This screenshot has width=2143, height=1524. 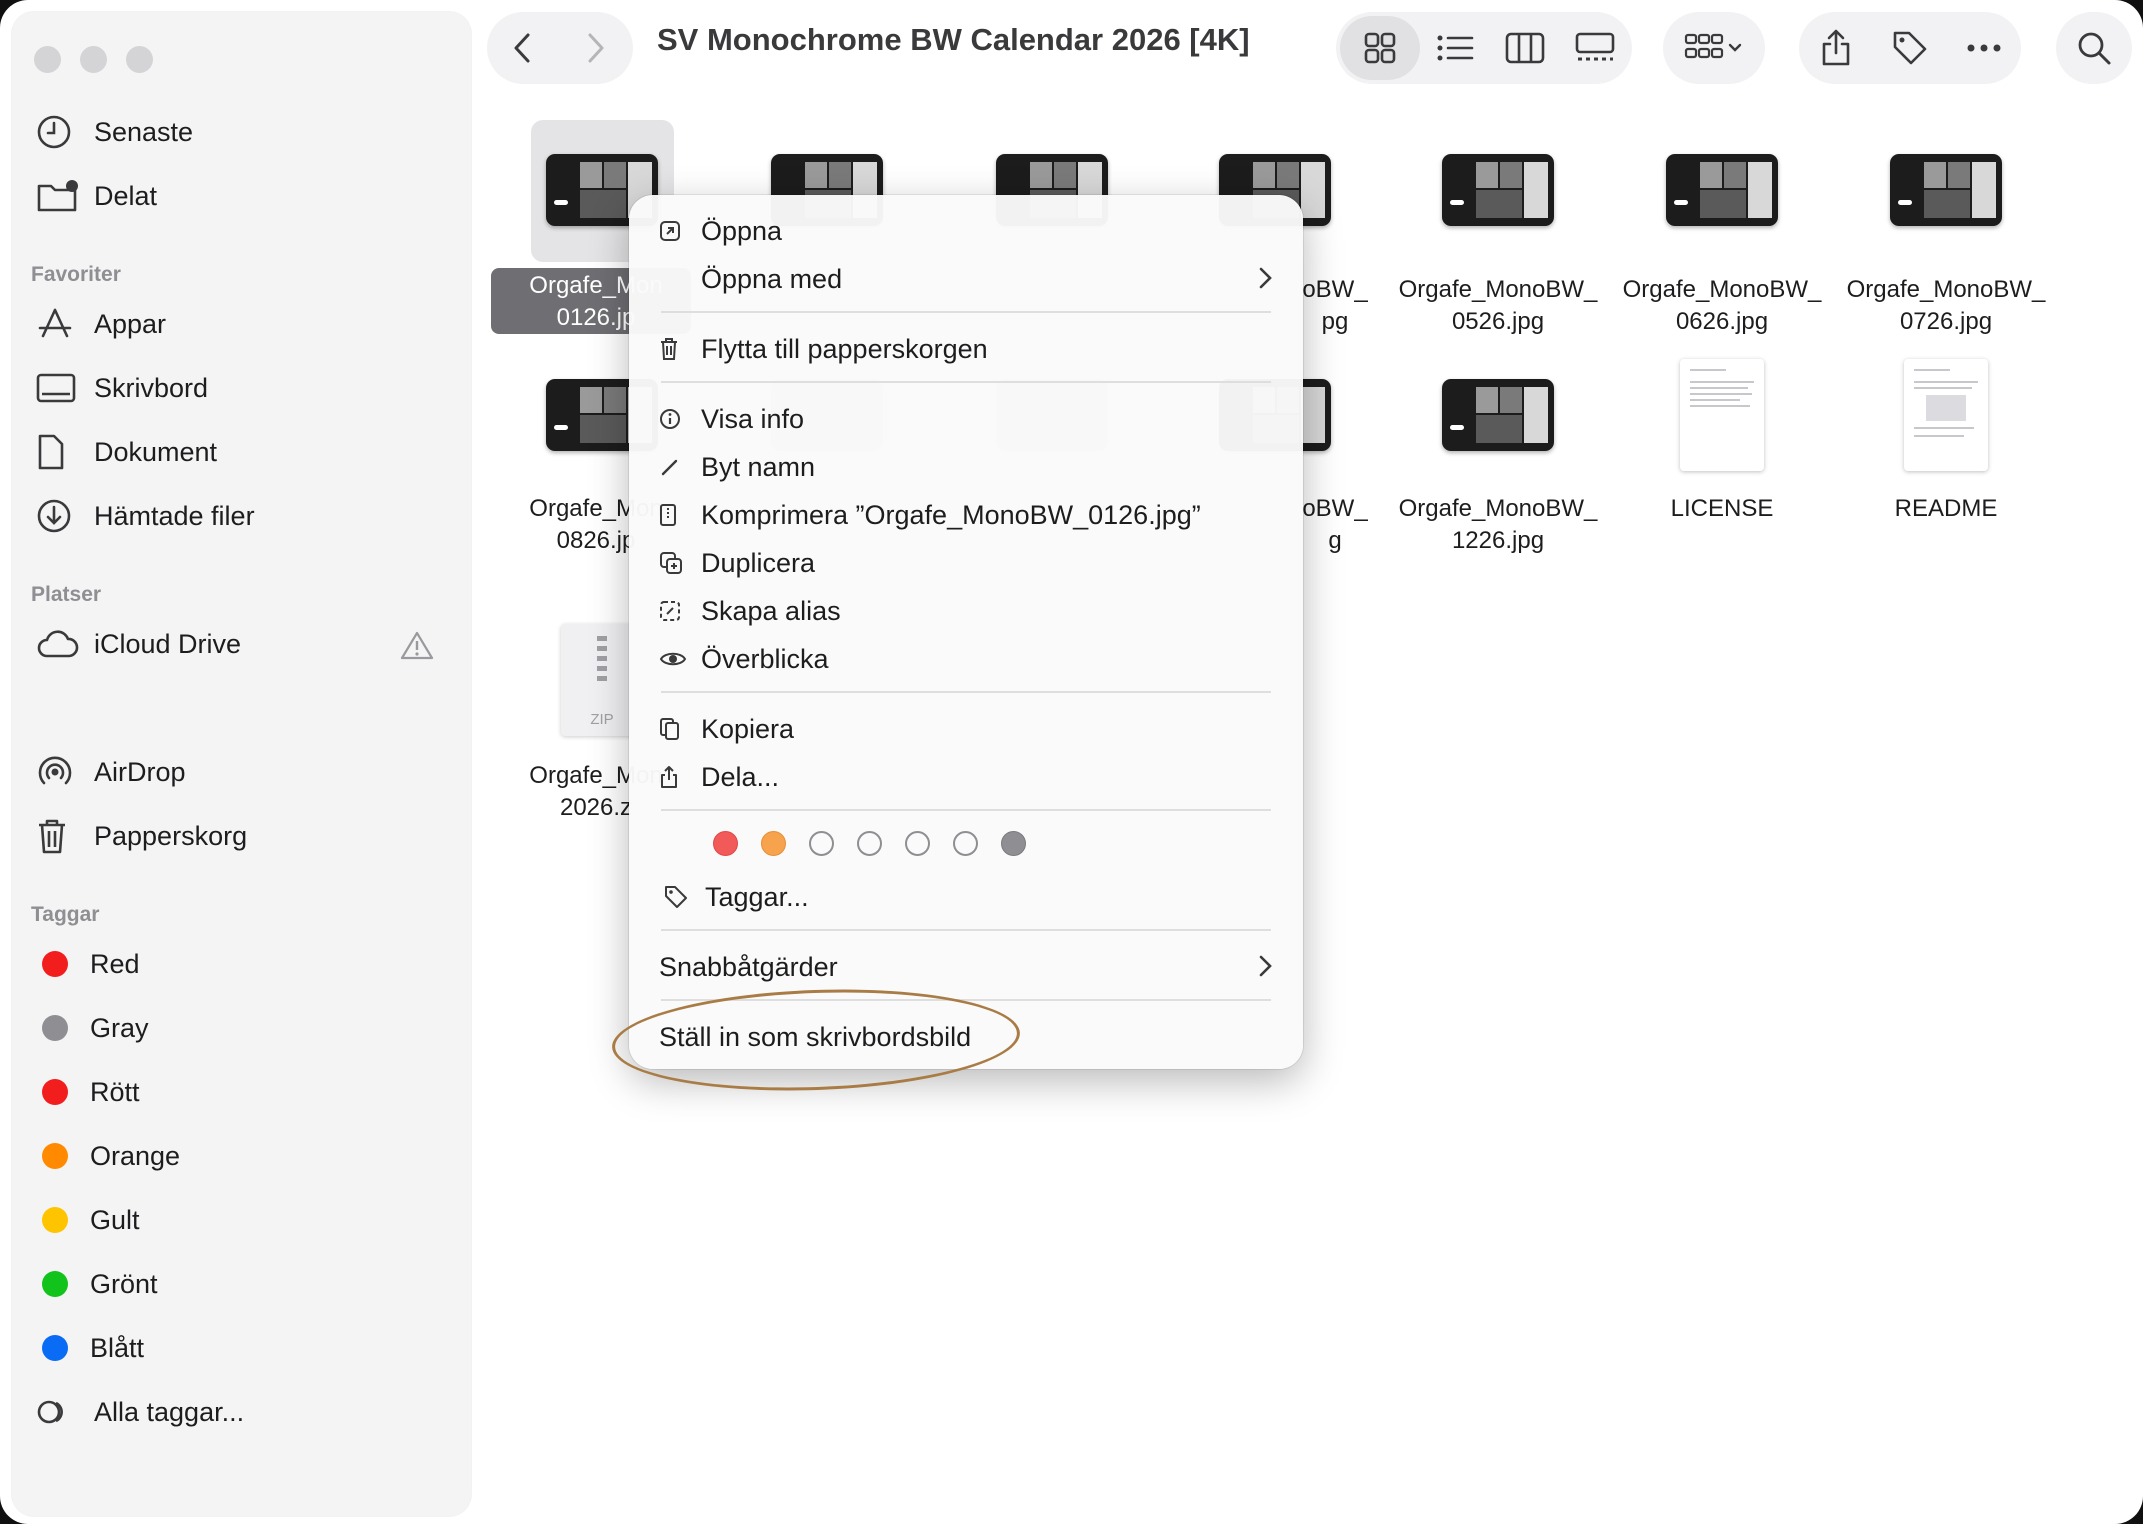 I want to click on sidebar-item-label: Orange, so click(x=135, y=1155).